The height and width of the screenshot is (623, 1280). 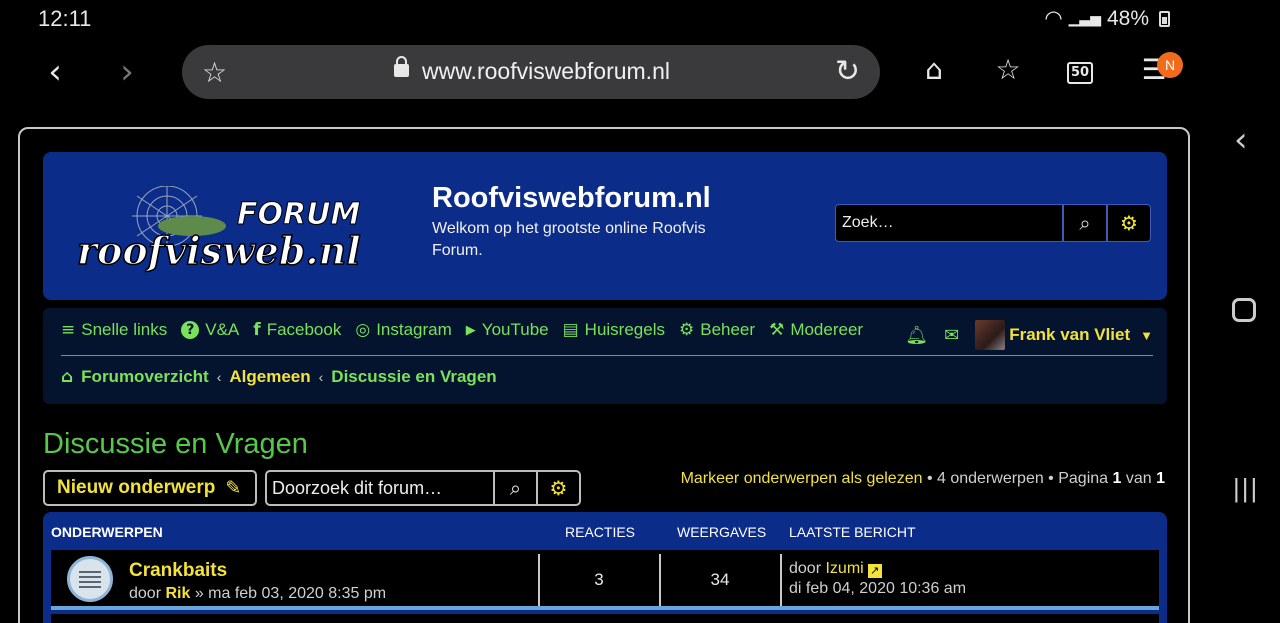 I want to click on user-menu: Frank van Vliet ▼, so click(x=1064, y=335).